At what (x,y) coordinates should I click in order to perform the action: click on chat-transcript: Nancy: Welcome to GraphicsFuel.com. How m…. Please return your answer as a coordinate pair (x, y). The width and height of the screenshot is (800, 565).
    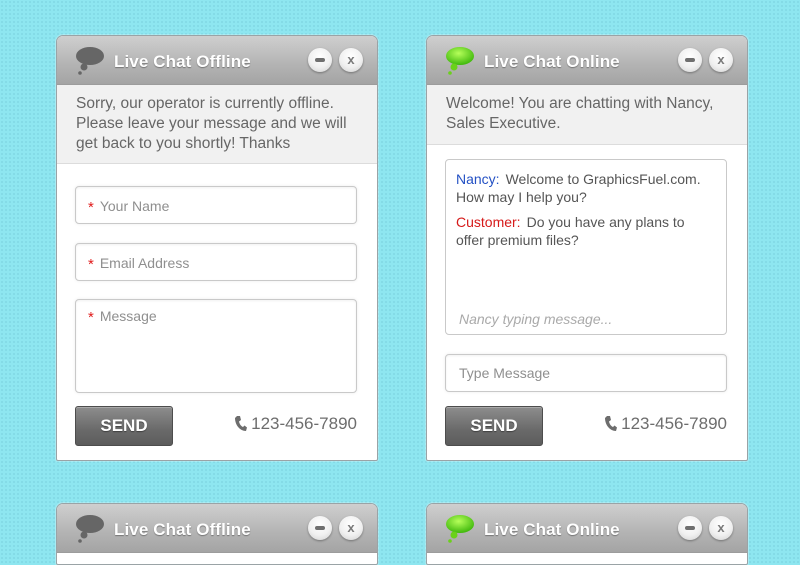
    Looking at the image, I should click on (586, 247).